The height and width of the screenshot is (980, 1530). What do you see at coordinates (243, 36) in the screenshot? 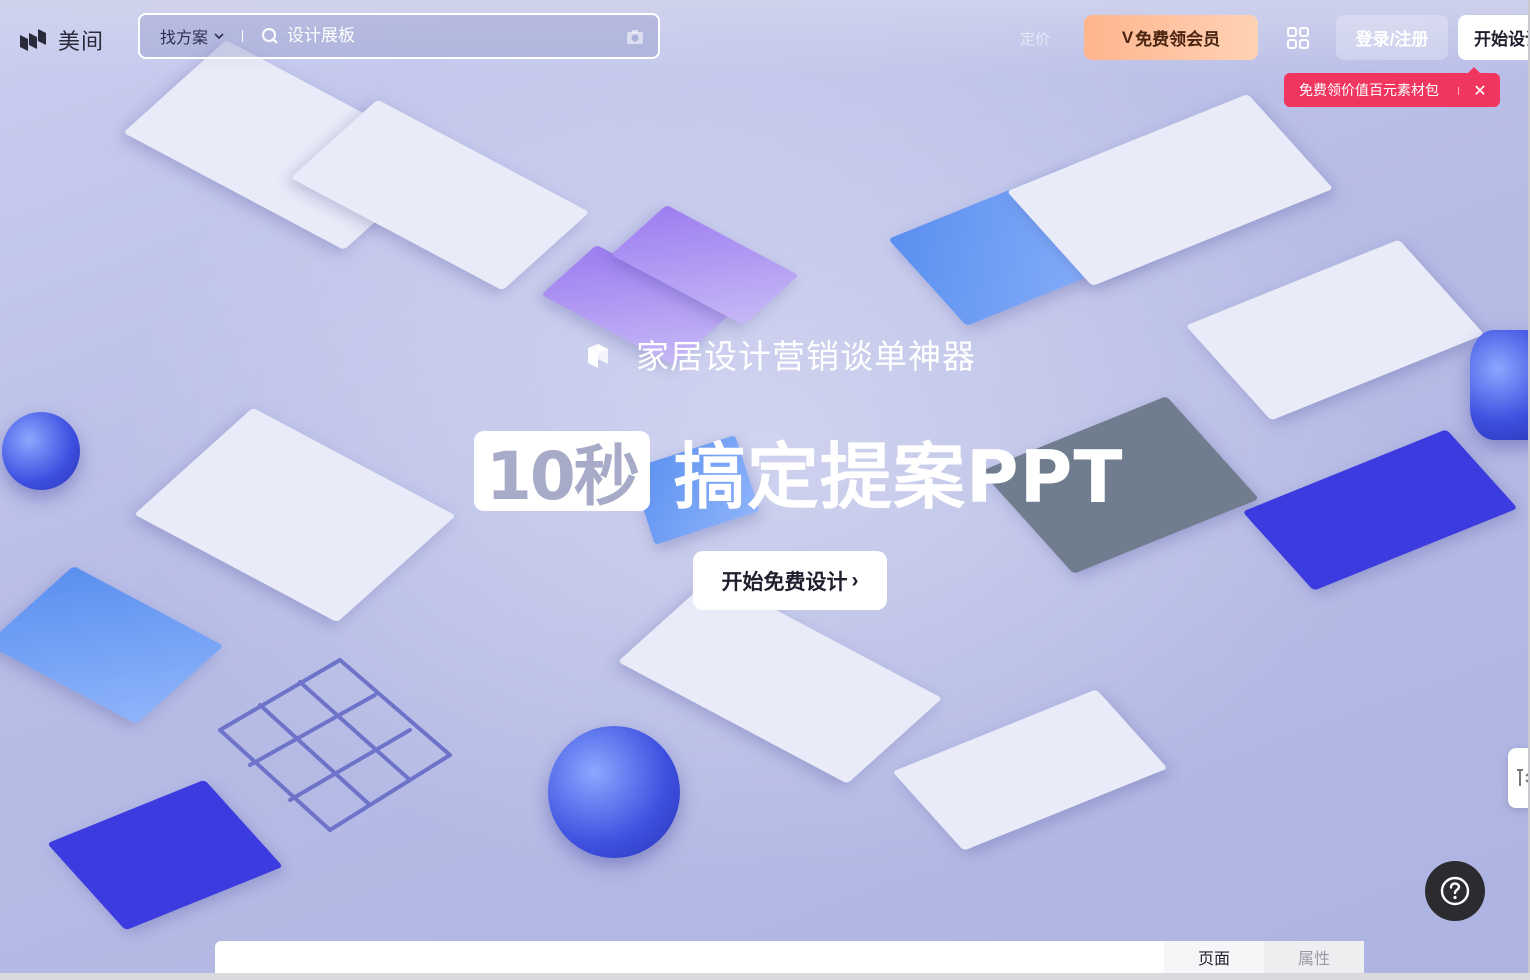
I see `search-divider` at bounding box center [243, 36].